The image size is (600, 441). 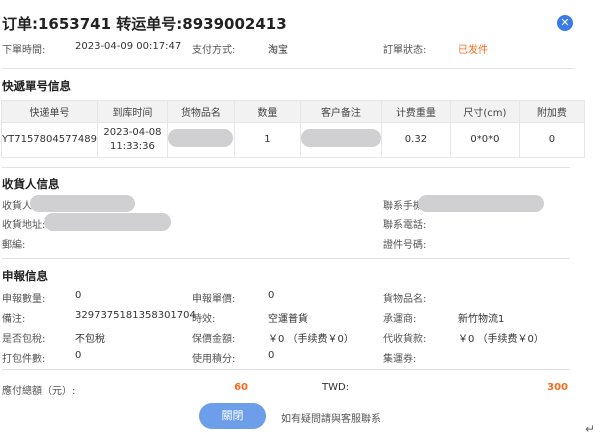 What do you see at coordinates (405, 245) in the screenshot?
I see `id-label: 證件号碼:` at bounding box center [405, 245].